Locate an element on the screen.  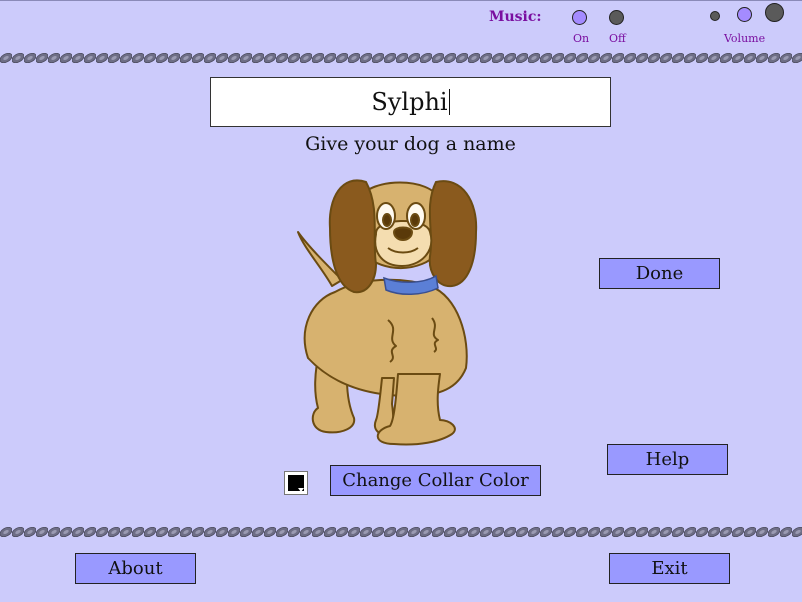
dog-illustration is located at coordinates (387, 312).